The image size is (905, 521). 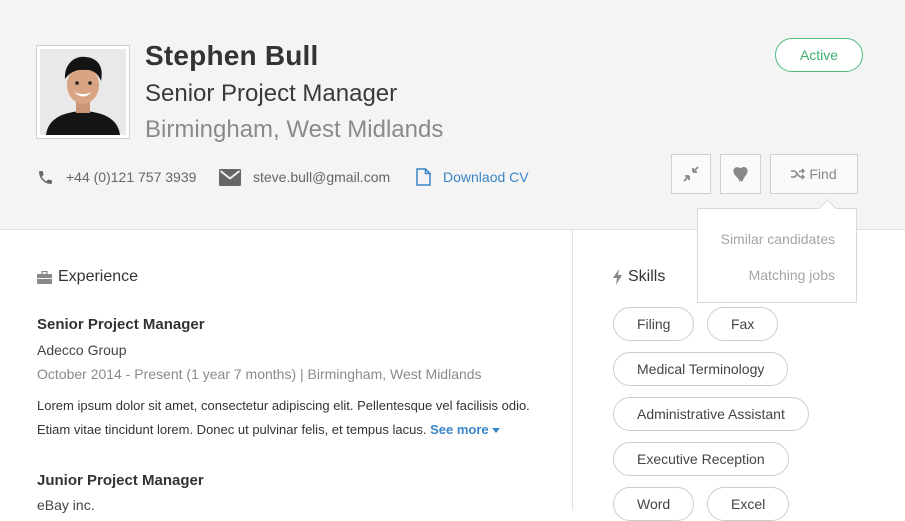 I want to click on phone-number: +44 (0)121 757 3939, so click(x=131, y=177).